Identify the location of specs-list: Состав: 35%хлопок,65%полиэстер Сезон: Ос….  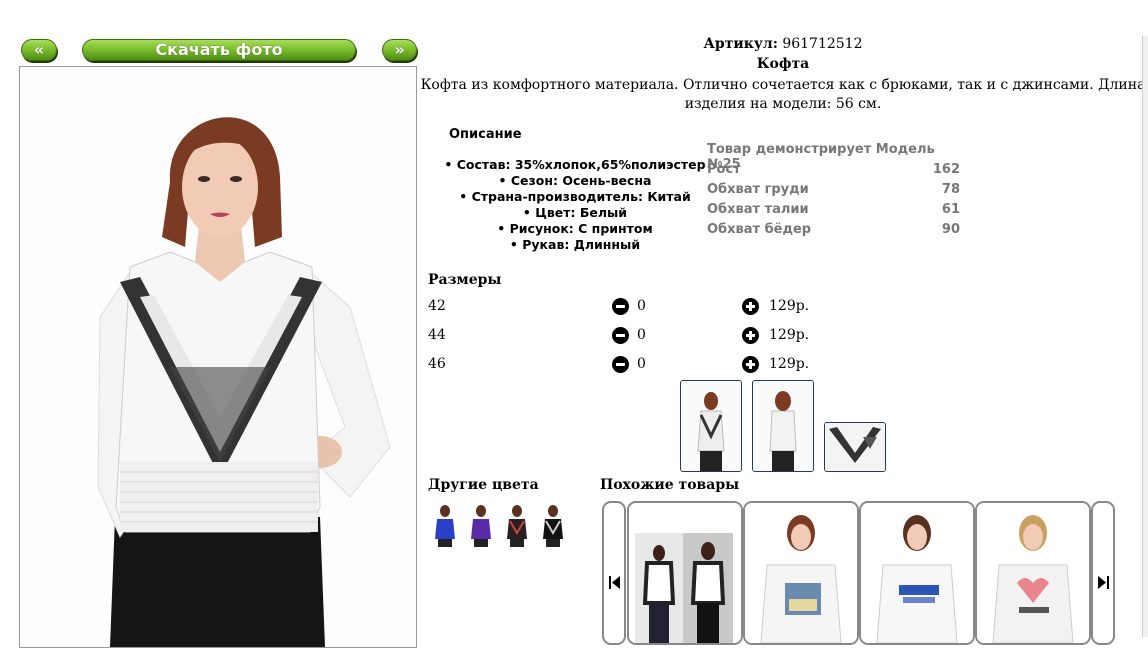
(575, 205).